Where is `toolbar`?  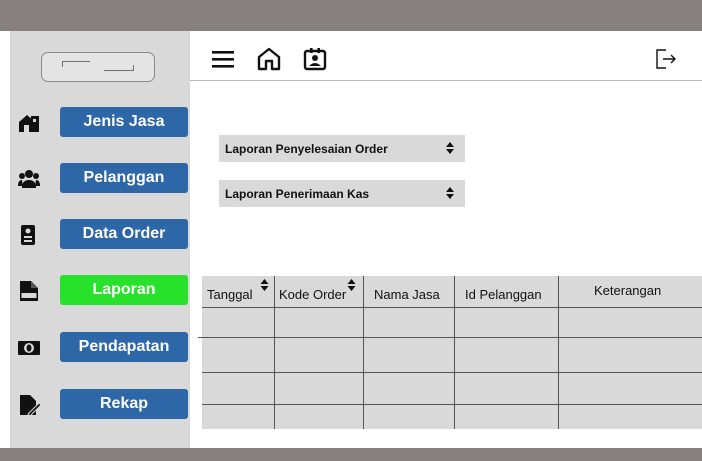
toolbar is located at coordinates (446, 56).